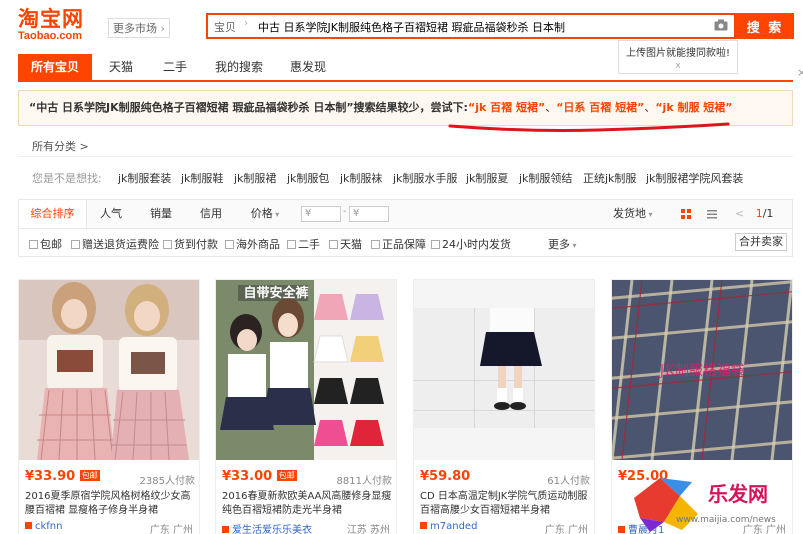 The height and width of the screenshot is (534, 803). What do you see at coordinates (308, 67) in the screenshot?
I see `tab-discover: 惠发现` at bounding box center [308, 67].